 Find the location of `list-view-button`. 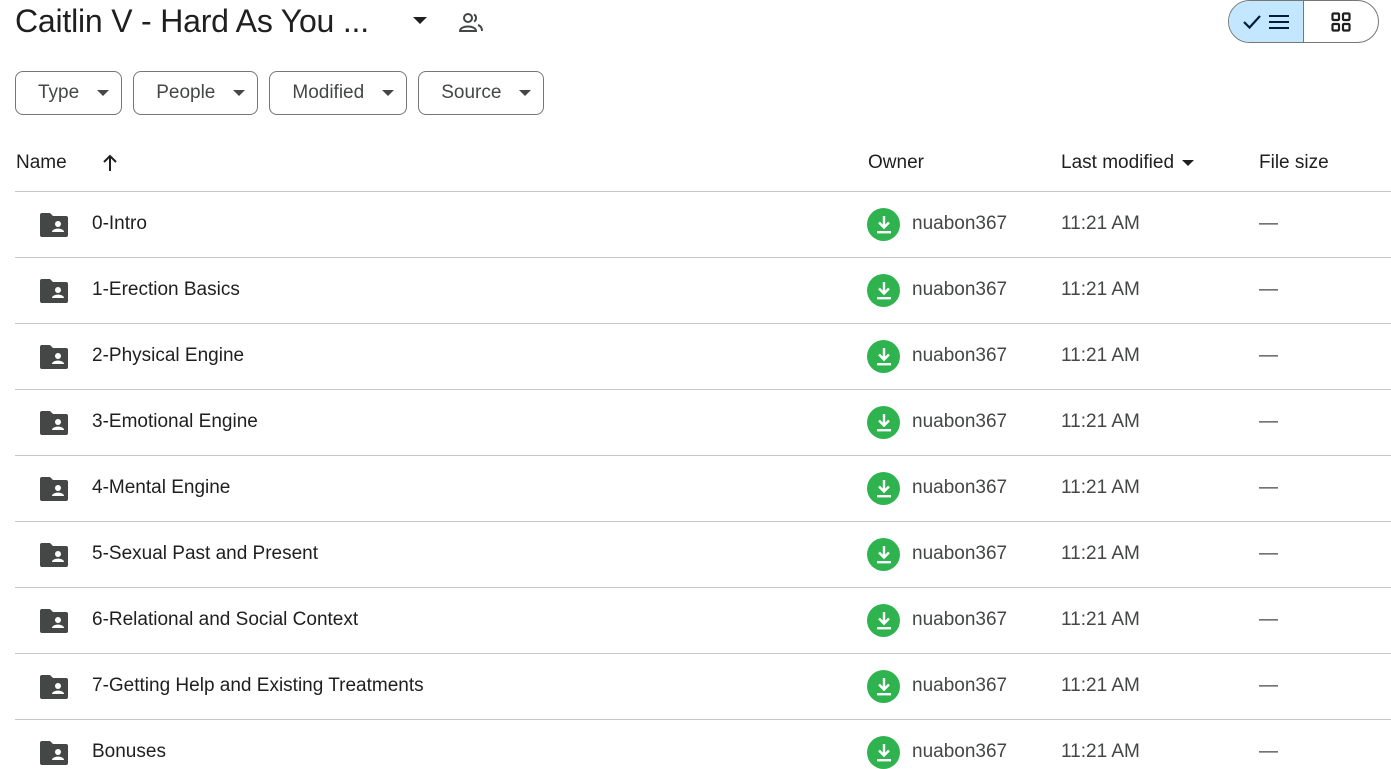

list-view-button is located at coordinates (1266, 21).